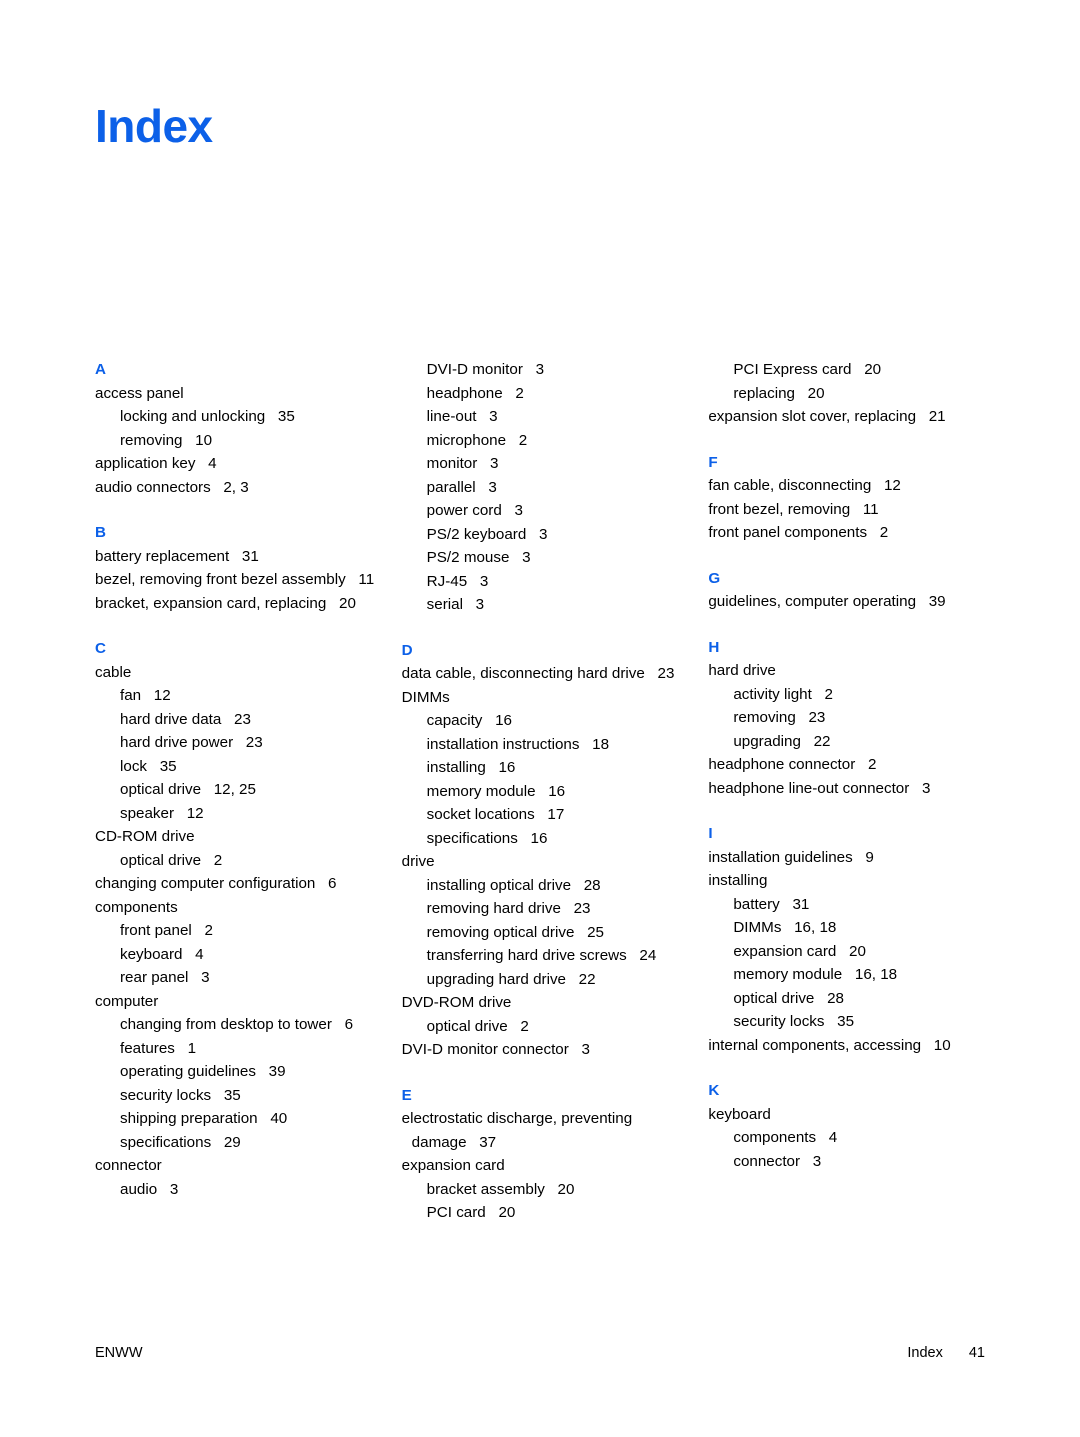  What do you see at coordinates (127, 1001) in the screenshot?
I see `index-entry-text: computer` at bounding box center [127, 1001].